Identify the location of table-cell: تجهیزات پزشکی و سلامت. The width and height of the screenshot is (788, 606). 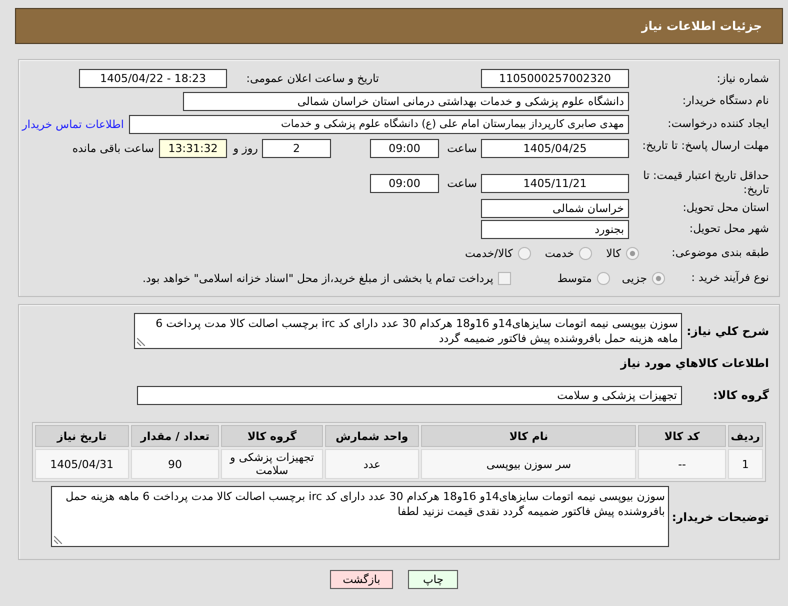
(272, 464).